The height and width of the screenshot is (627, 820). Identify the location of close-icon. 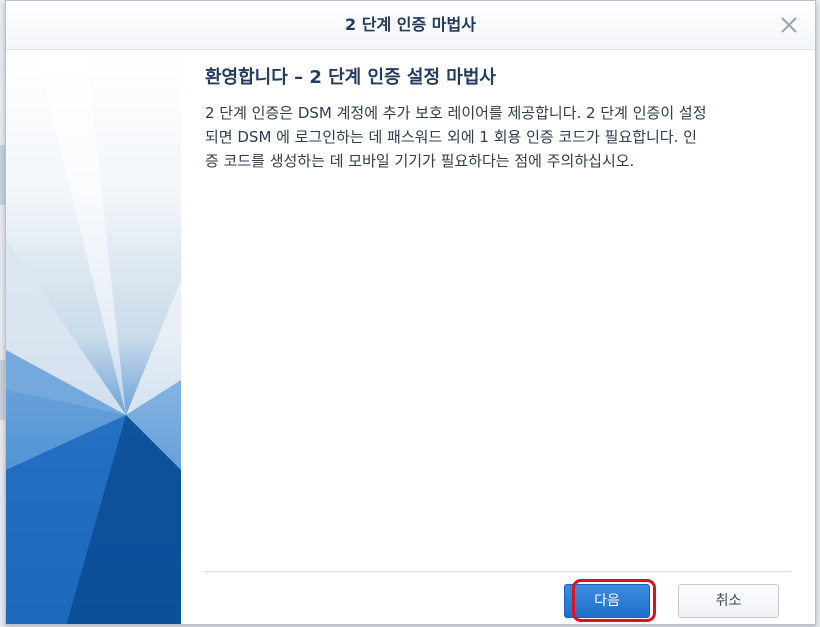
(789, 25).